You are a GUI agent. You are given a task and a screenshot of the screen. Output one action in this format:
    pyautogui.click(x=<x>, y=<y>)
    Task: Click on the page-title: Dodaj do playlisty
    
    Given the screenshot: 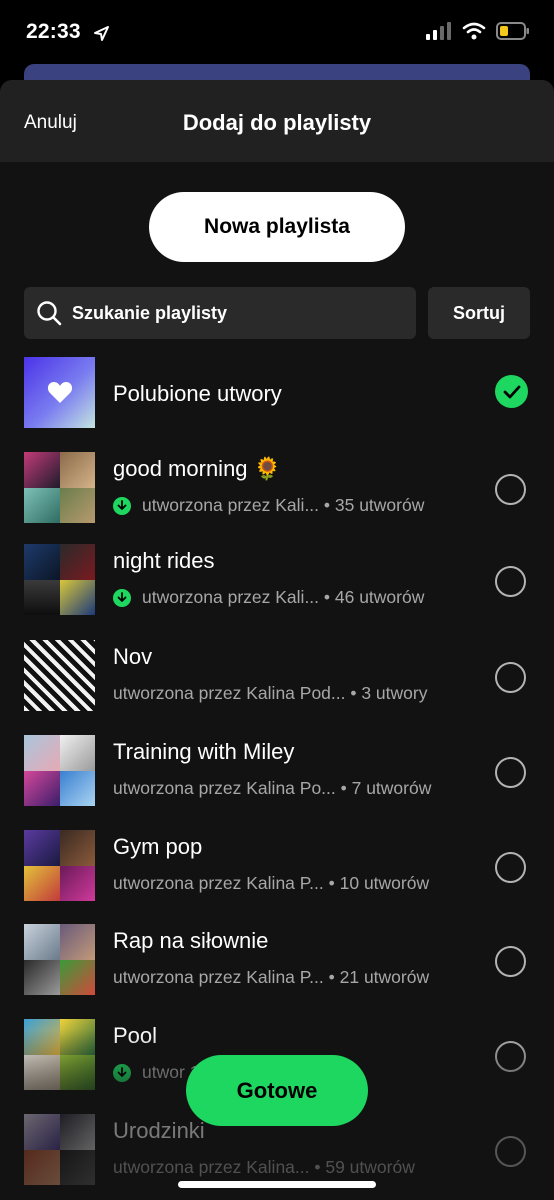 What is the action you would take?
    pyautogui.click(x=277, y=122)
    